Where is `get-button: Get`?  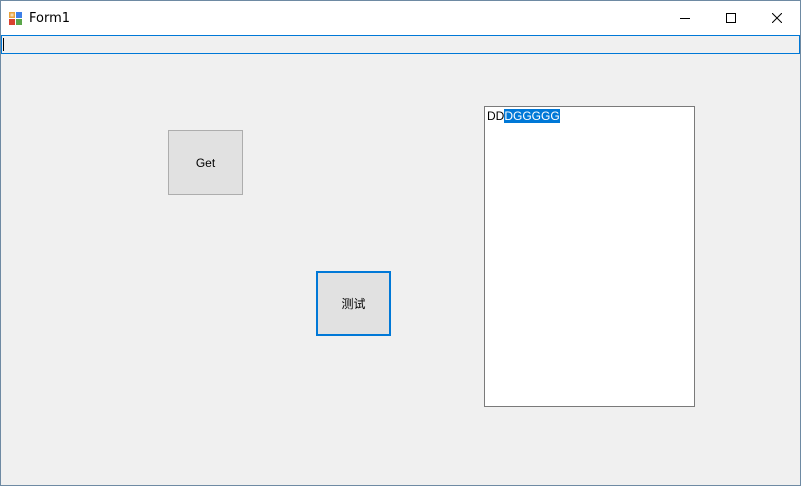
get-button: Get is located at coordinates (205, 162).